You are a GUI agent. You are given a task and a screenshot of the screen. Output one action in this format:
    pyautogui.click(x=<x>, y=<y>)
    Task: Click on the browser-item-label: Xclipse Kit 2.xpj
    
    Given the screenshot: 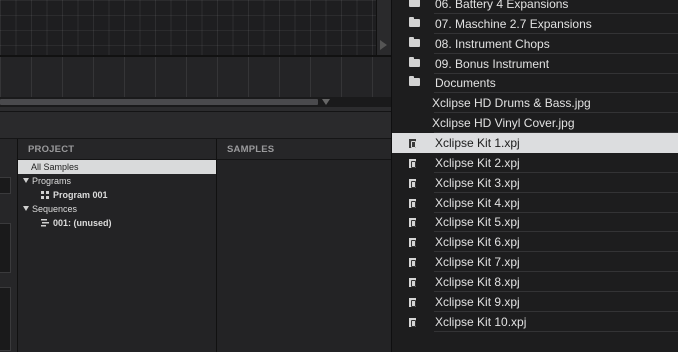 What is the action you would take?
    pyautogui.click(x=477, y=162)
    